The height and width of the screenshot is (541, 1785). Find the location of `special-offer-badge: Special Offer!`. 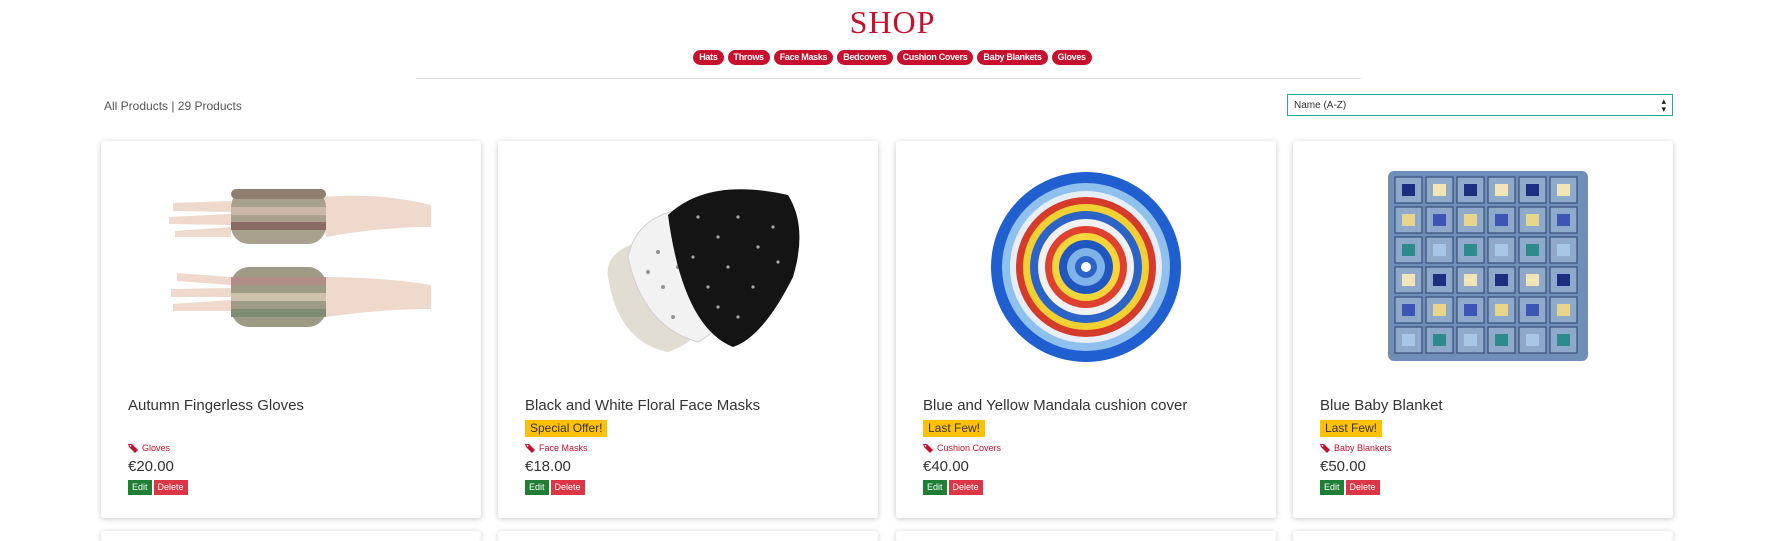

special-offer-badge: Special Offer! is located at coordinates (566, 428).